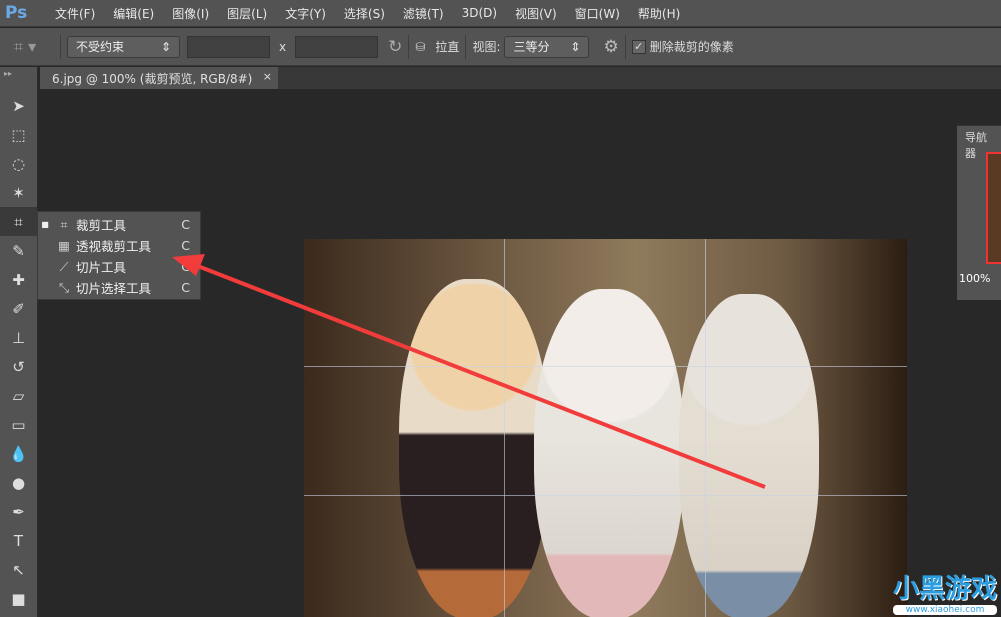 The width and height of the screenshot is (1001, 617). What do you see at coordinates (974, 278) in the screenshot?
I see `navigator-zoom: 100%` at bounding box center [974, 278].